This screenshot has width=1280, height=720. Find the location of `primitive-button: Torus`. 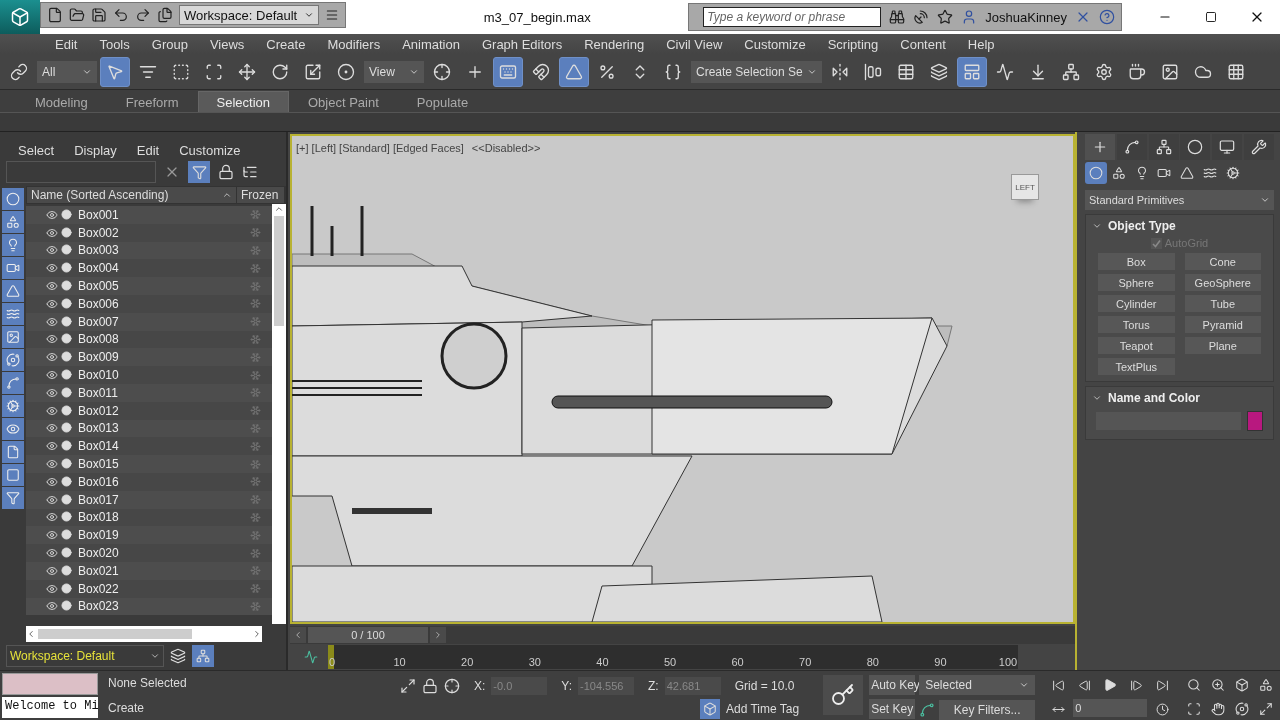

primitive-button: Torus is located at coordinates (1136, 324).